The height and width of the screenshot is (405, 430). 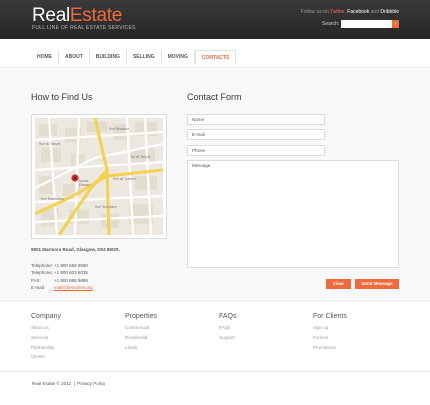 What do you see at coordinates (256, 150) in the screenshot?
I see `phone-field: Phone` at bounding box center [256, 150].